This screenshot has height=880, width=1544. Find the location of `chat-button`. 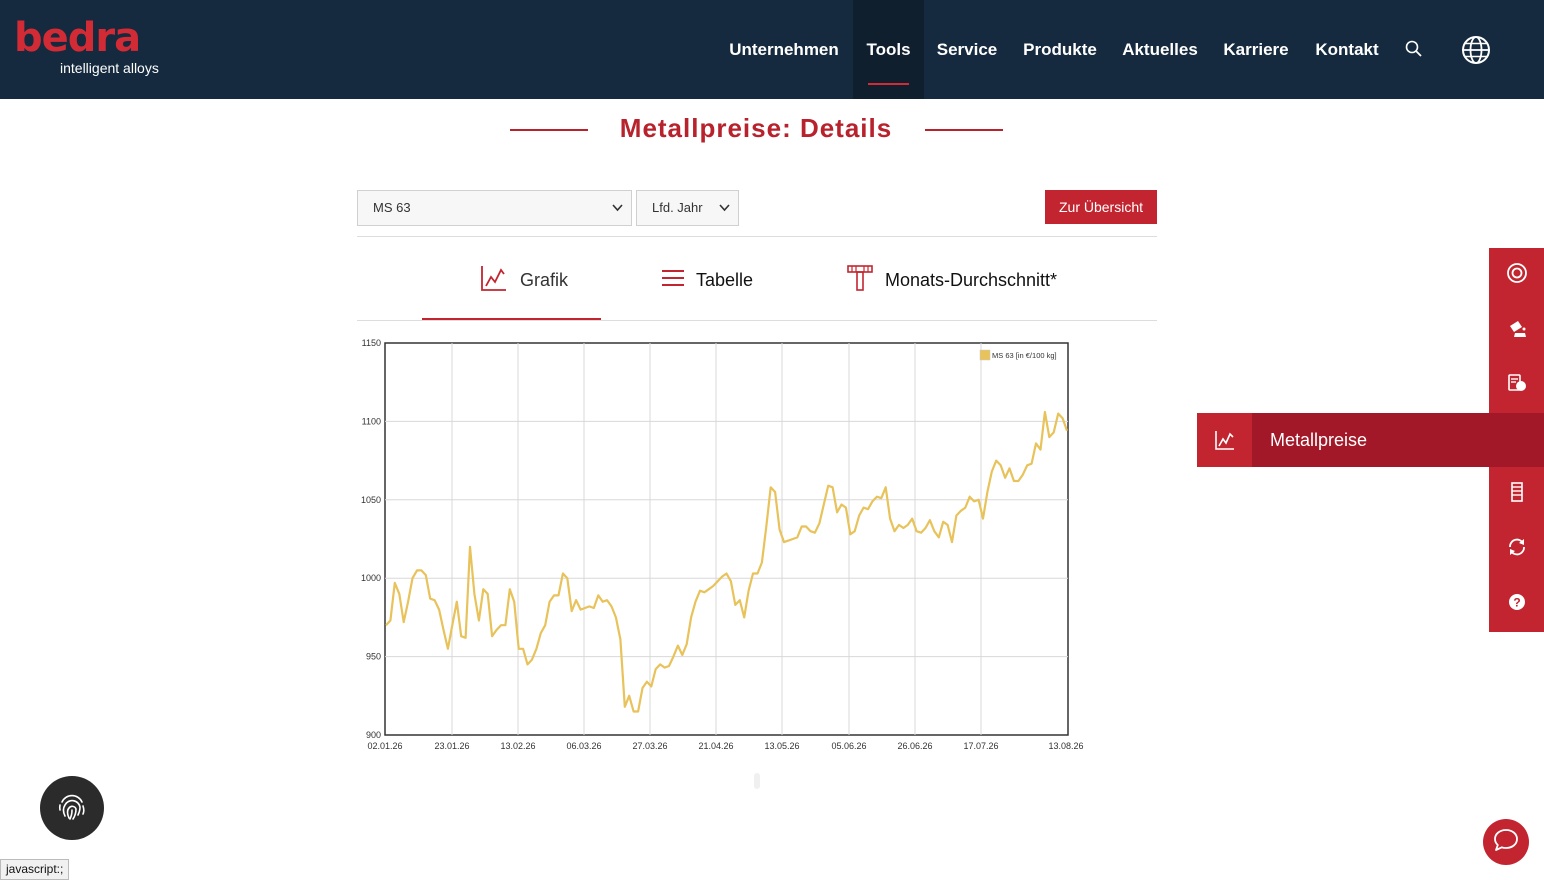

chat-button is located at coordinates (1506, 842).